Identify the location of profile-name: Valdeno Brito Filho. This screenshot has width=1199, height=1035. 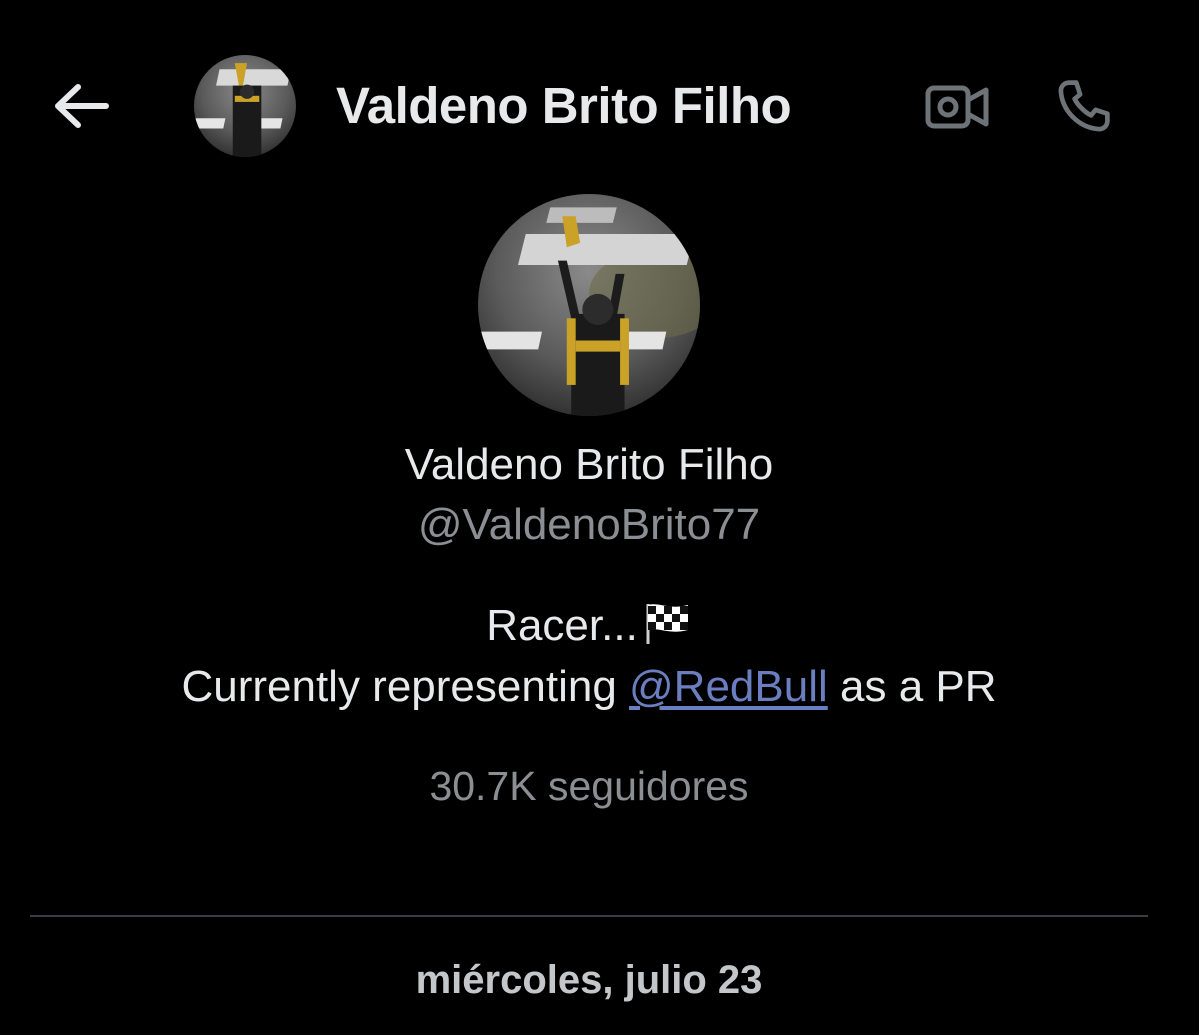
(589, 464).